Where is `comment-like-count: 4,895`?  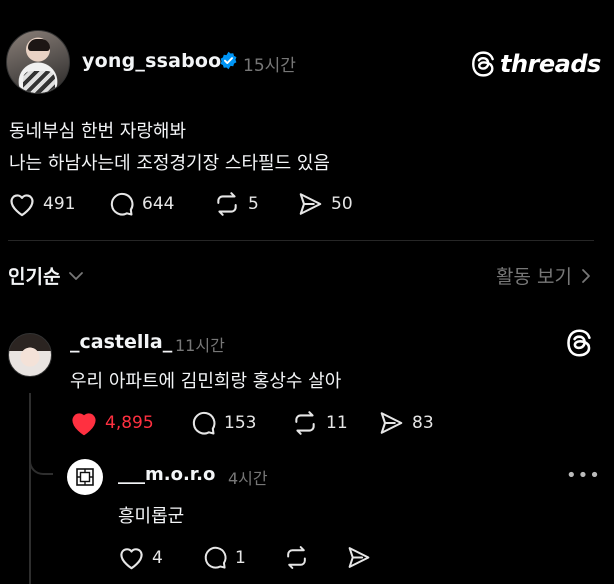 comment-like-count: 4,895 is located at coordinates (129, 423).